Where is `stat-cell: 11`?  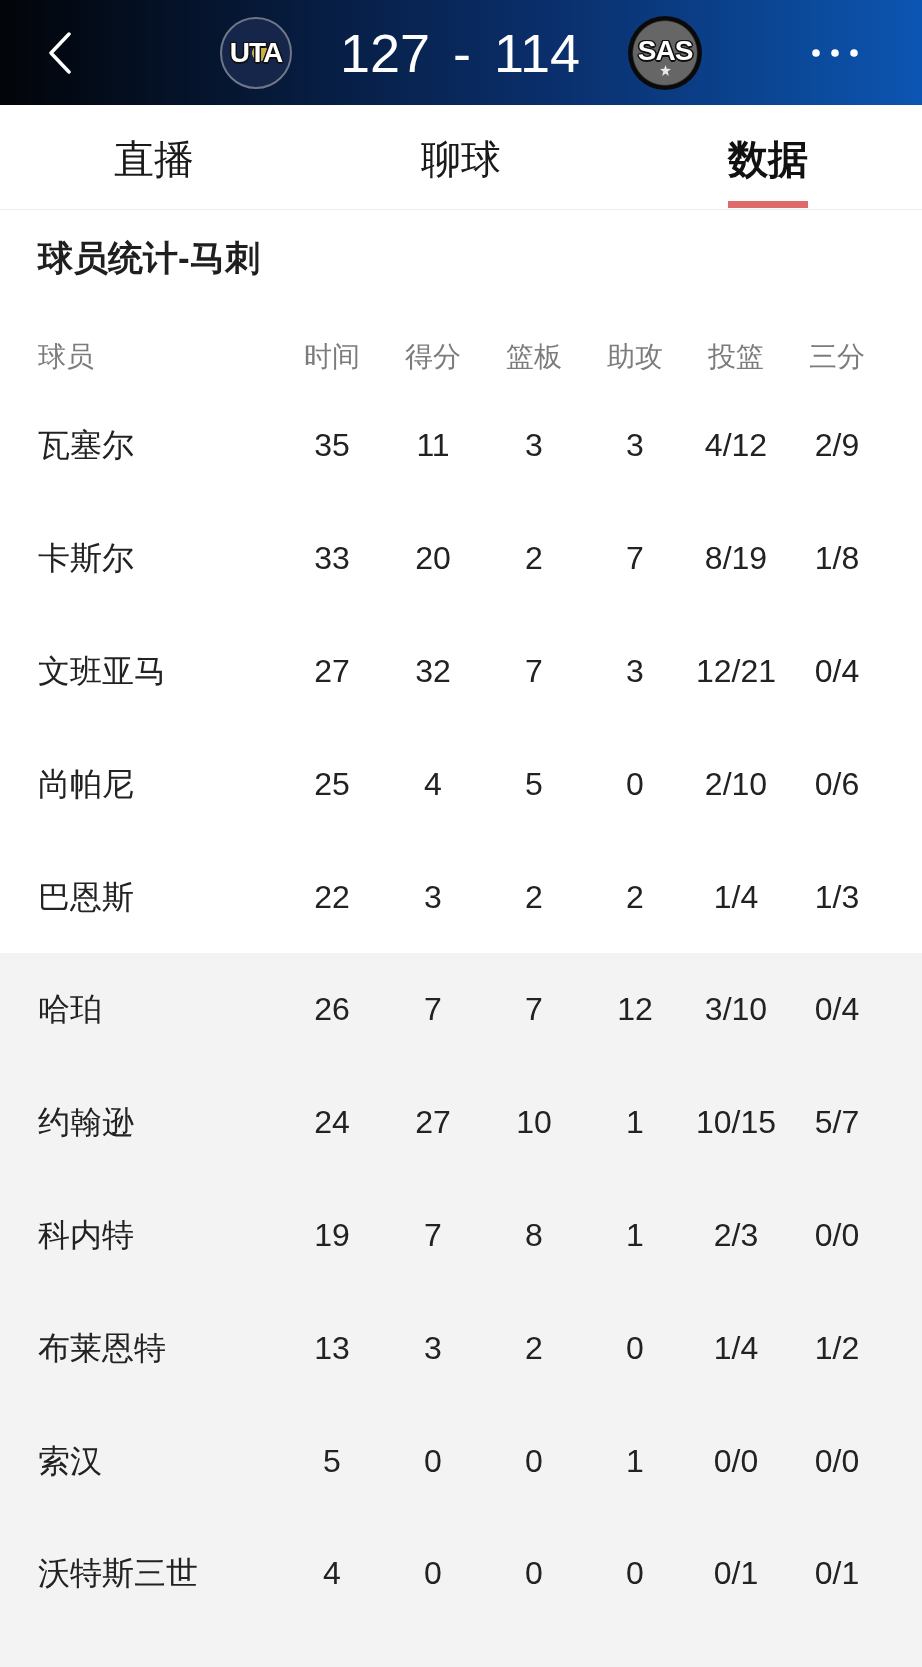
stat-cell: 11 is located at coordinates (433, 445).